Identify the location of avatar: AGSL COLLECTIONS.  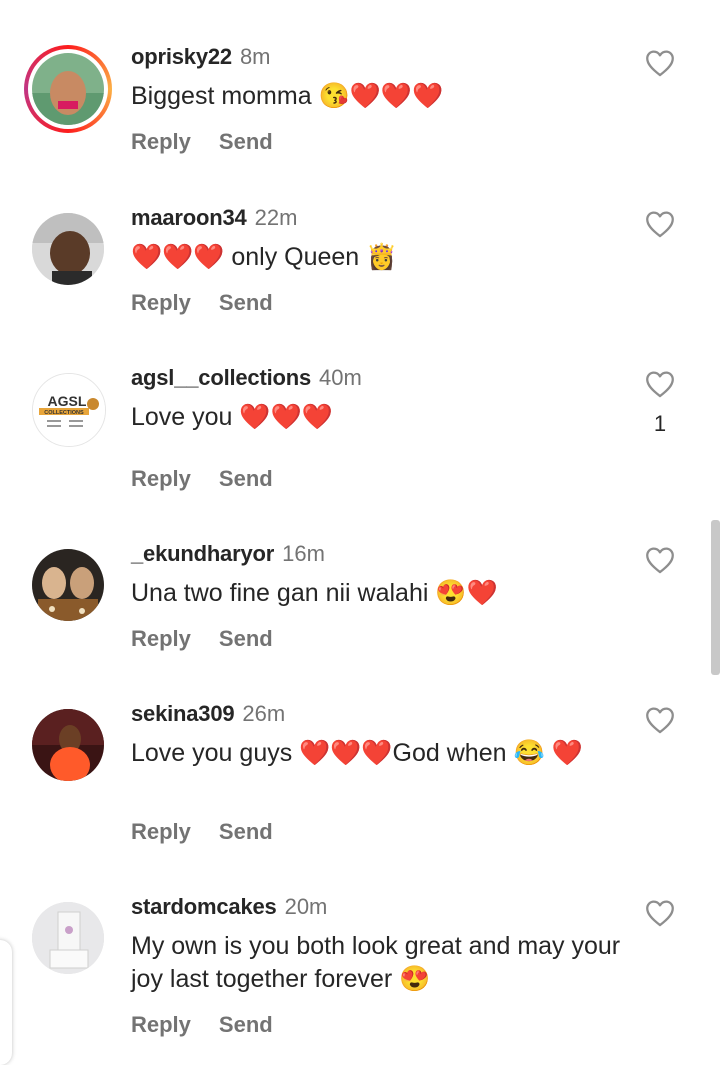
(69, 410).